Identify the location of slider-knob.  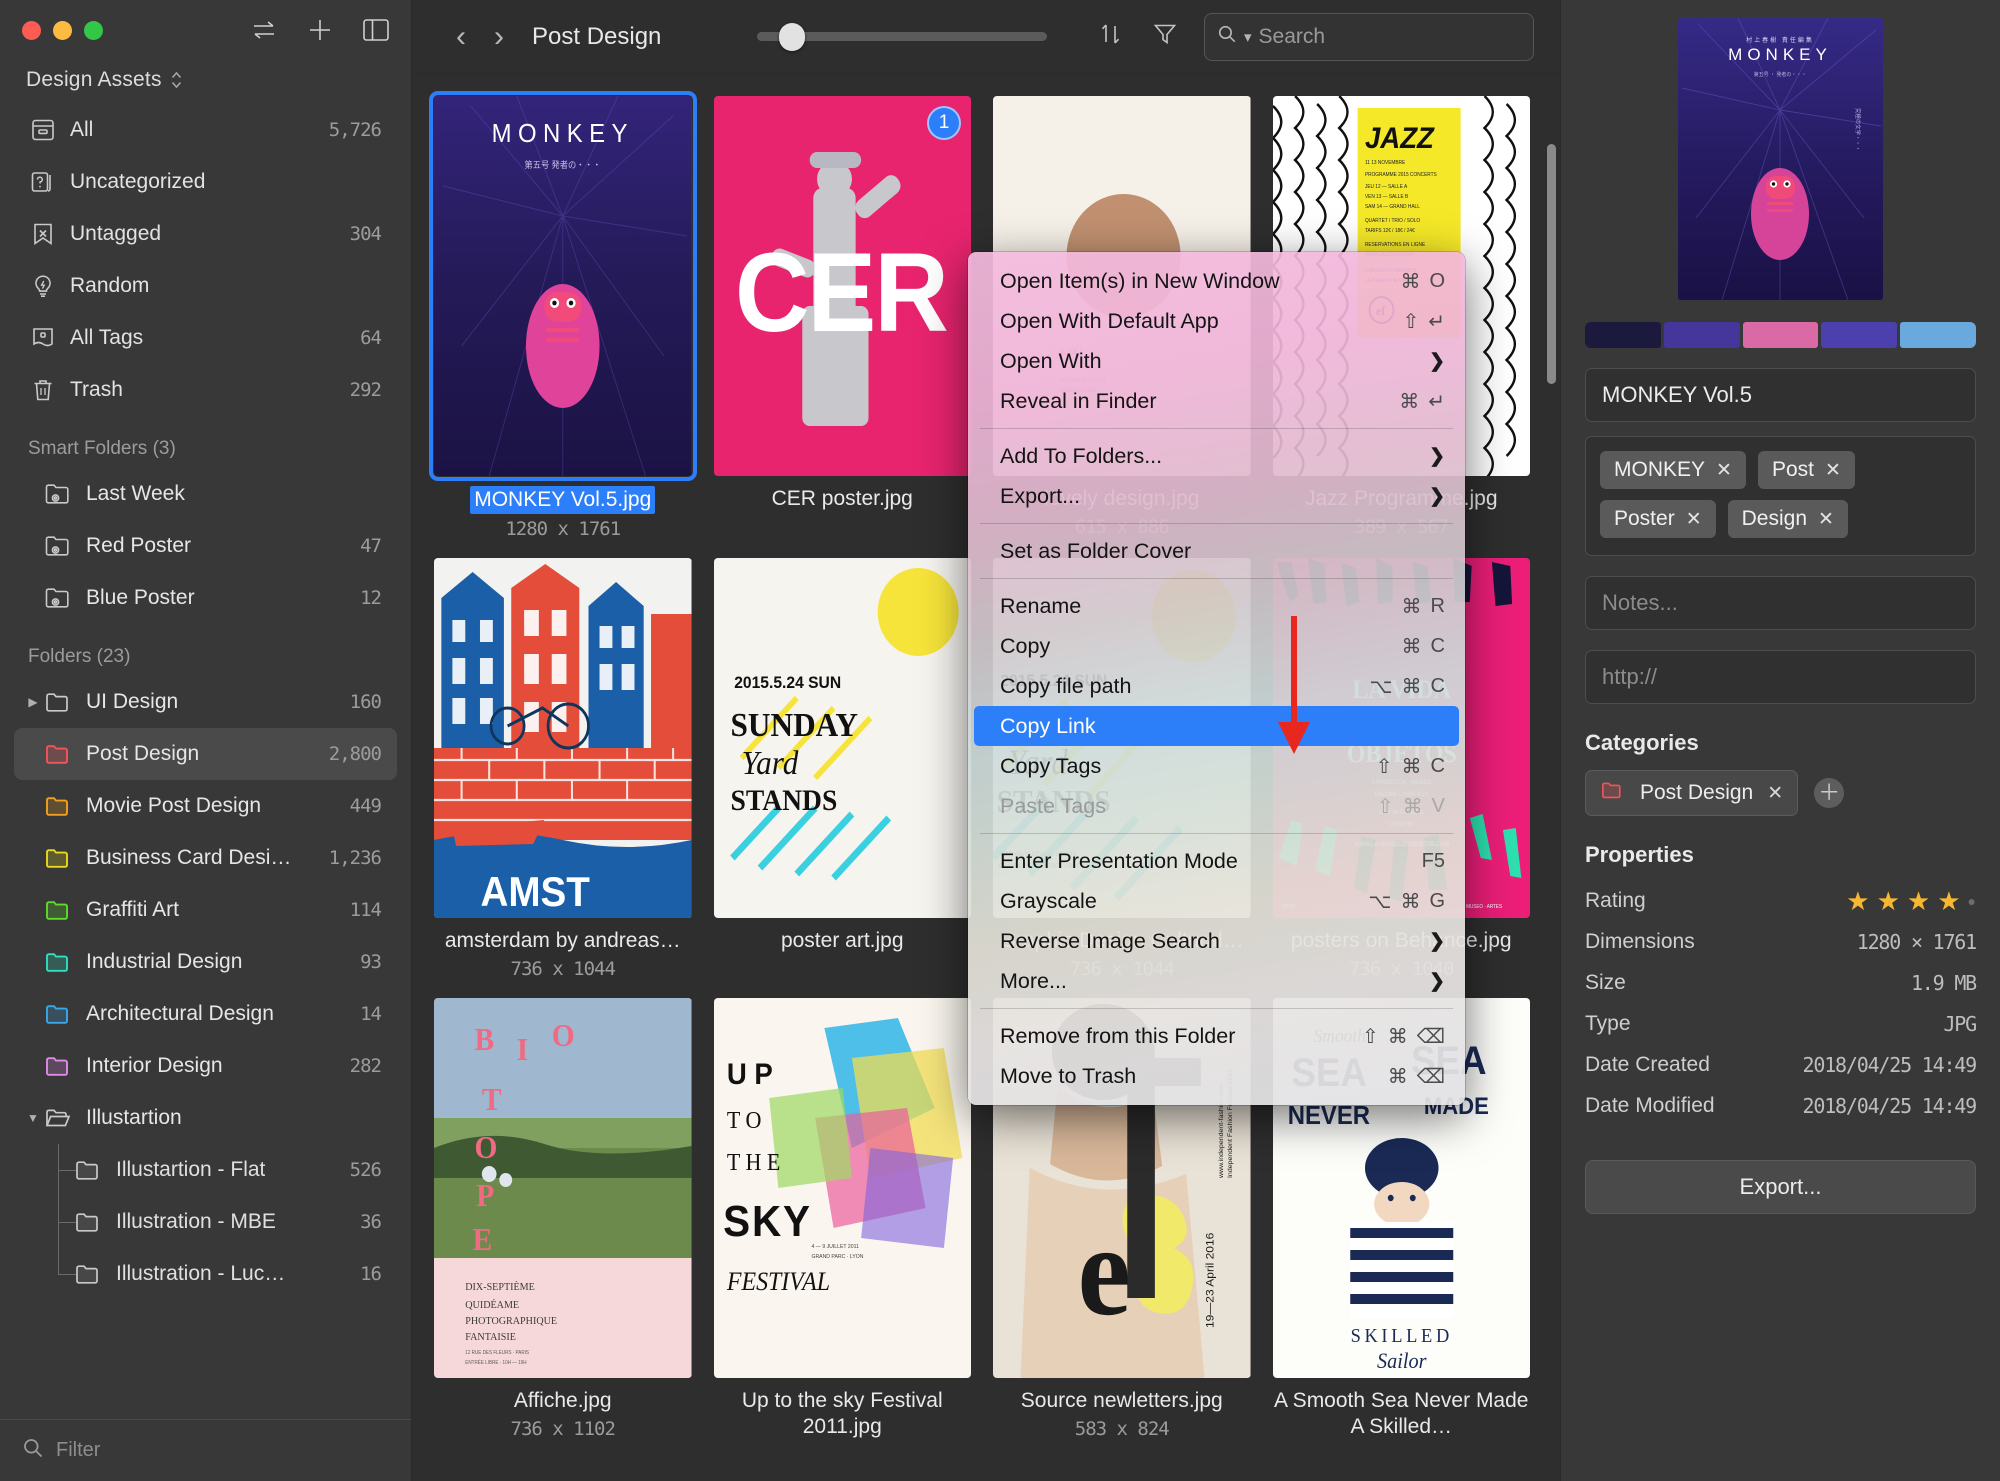
(792, 36).